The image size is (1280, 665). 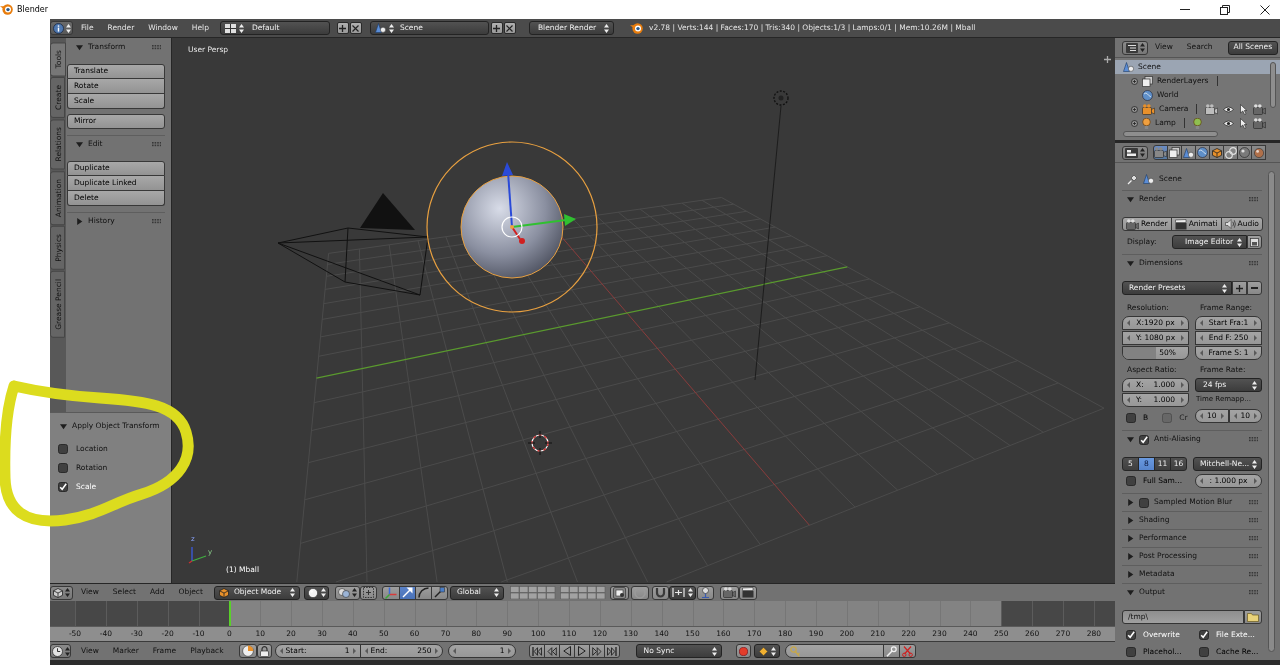 I want to click on cube-icon, so click(x=58, y=592).